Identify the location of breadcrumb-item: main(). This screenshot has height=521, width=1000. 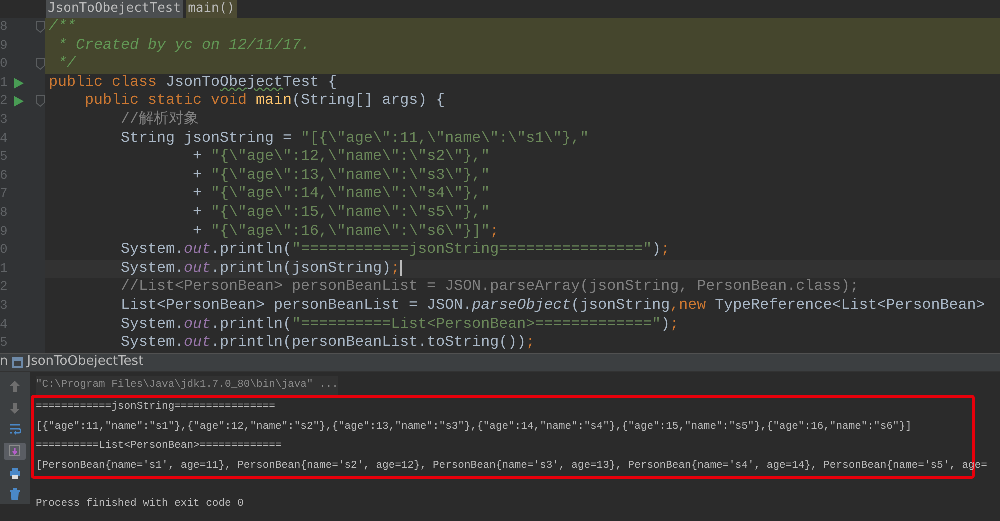
(212, 9).